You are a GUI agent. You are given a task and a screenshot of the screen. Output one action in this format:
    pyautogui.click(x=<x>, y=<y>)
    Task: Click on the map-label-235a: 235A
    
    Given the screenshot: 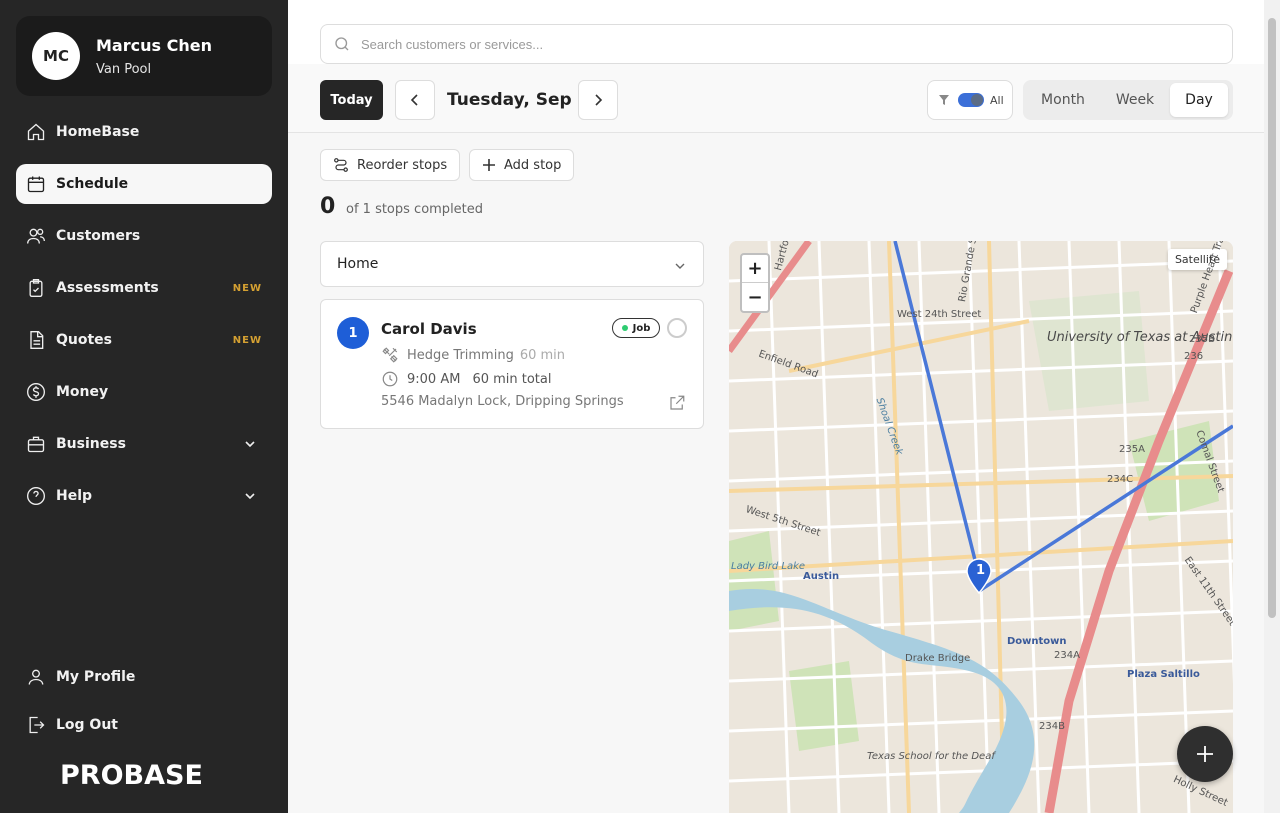 What is the action you would take?
    pyautogui.click(x=1132, y=449)
    